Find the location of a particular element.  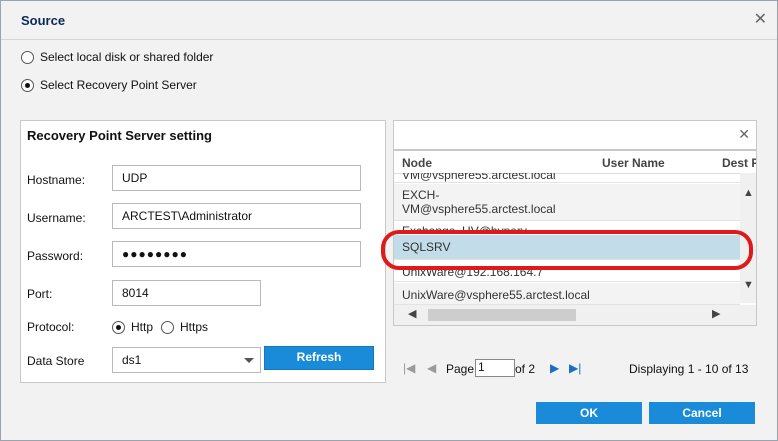

page-label: Page is located at coordinates (460, 369).